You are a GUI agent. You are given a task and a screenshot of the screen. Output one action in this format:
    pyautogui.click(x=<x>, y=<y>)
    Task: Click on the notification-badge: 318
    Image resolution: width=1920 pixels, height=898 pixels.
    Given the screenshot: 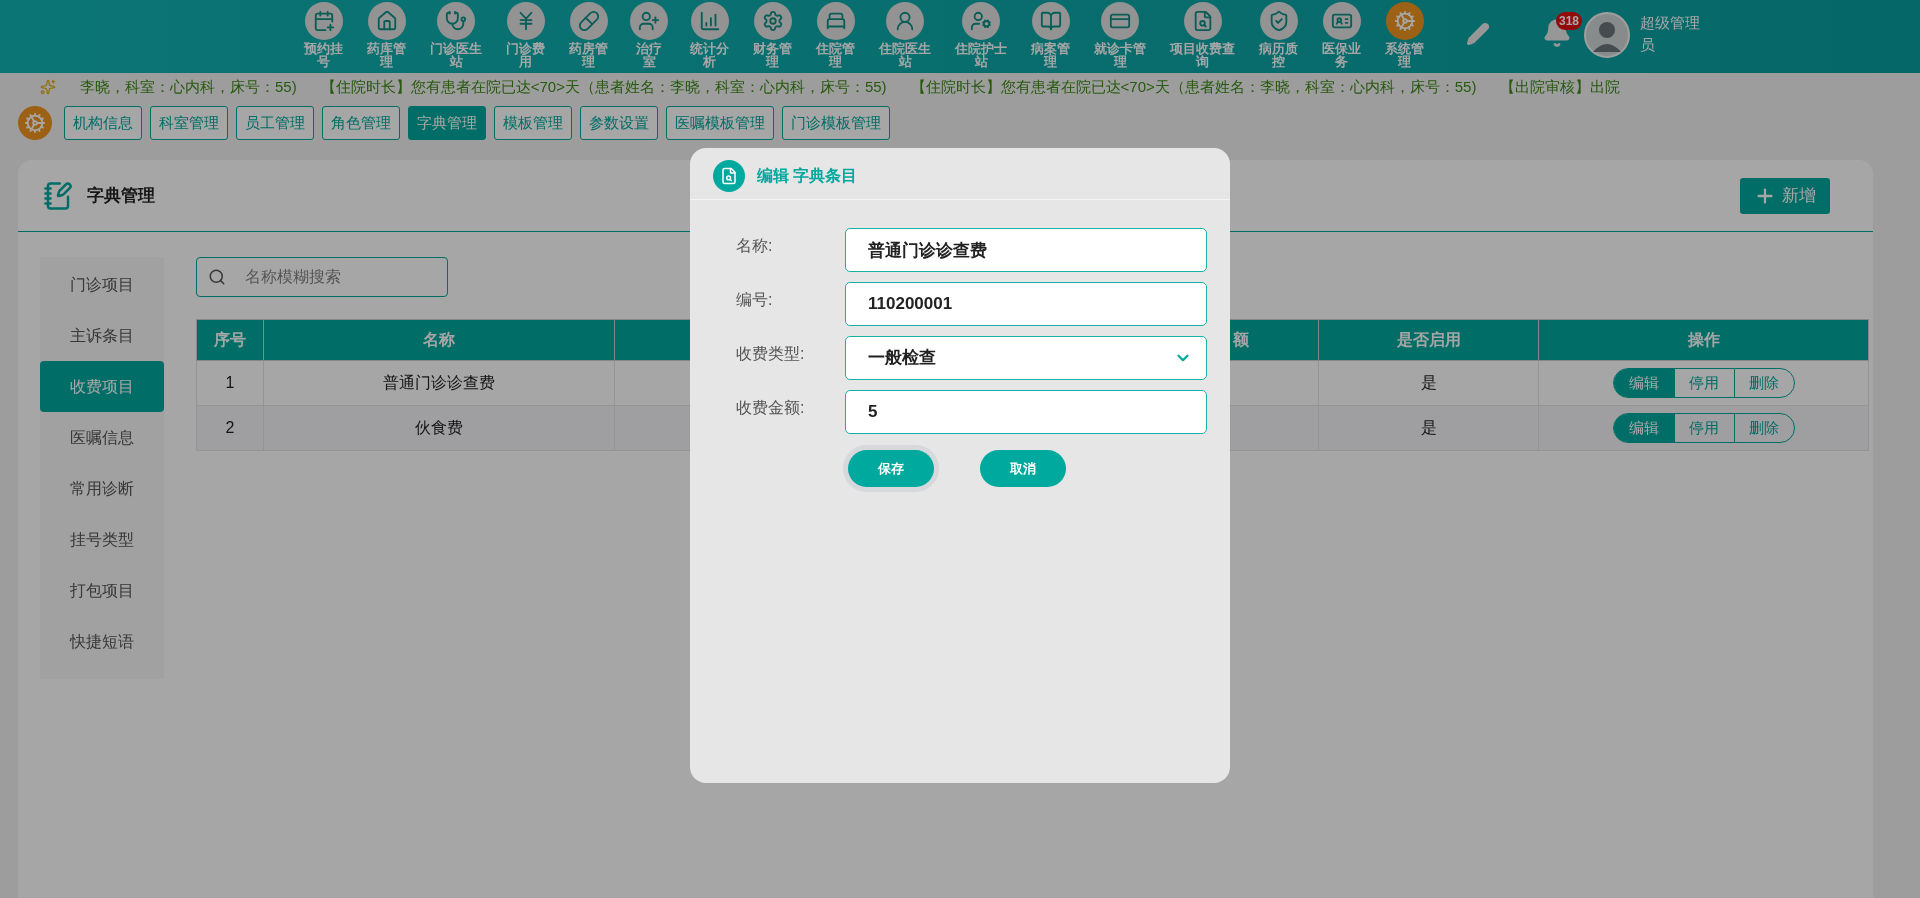 What is the action you would take?
    pyautogui.click(x=1569, y=21)
    